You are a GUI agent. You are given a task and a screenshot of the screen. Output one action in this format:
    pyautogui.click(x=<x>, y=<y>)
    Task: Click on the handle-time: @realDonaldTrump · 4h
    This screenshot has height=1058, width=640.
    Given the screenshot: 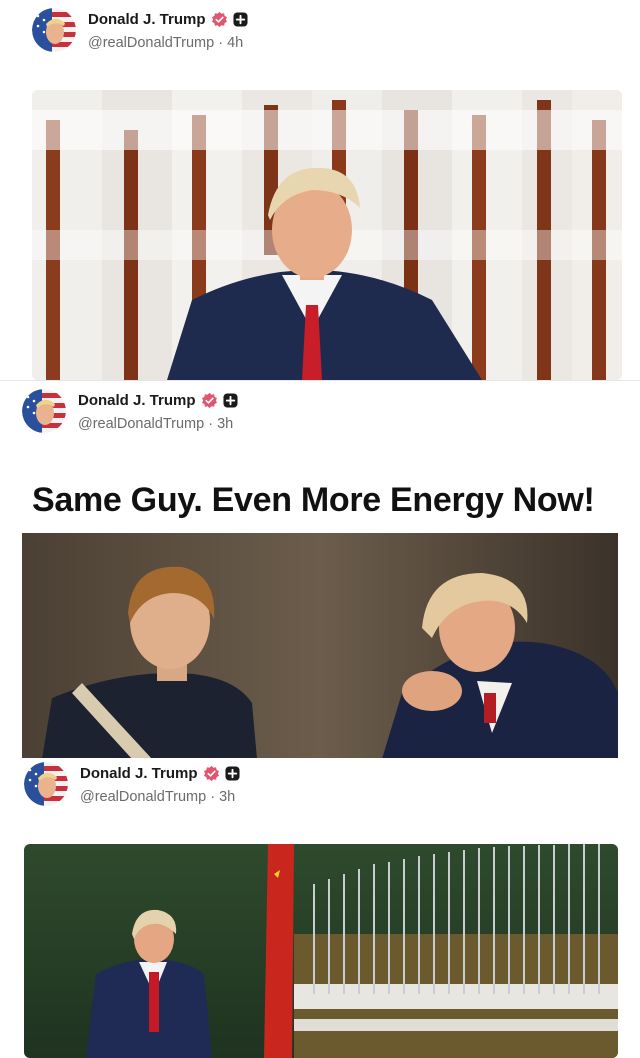 What is the action you would take?
    pyautogui.click(x=166, y=43)
    